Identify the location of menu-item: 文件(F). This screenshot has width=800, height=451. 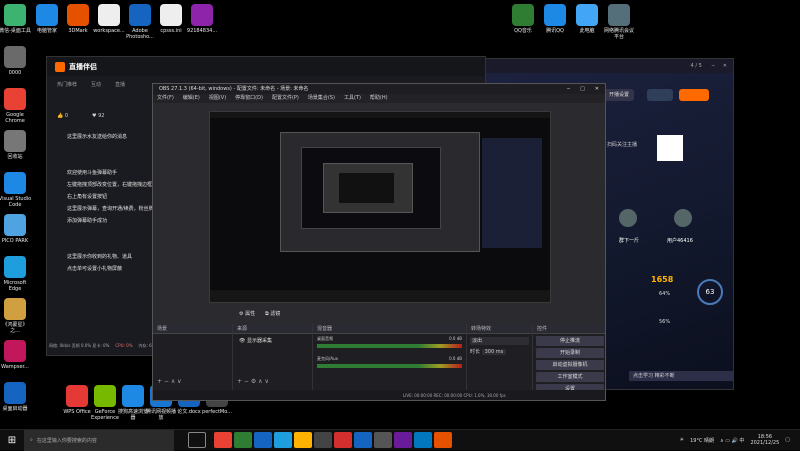
(165, 98).